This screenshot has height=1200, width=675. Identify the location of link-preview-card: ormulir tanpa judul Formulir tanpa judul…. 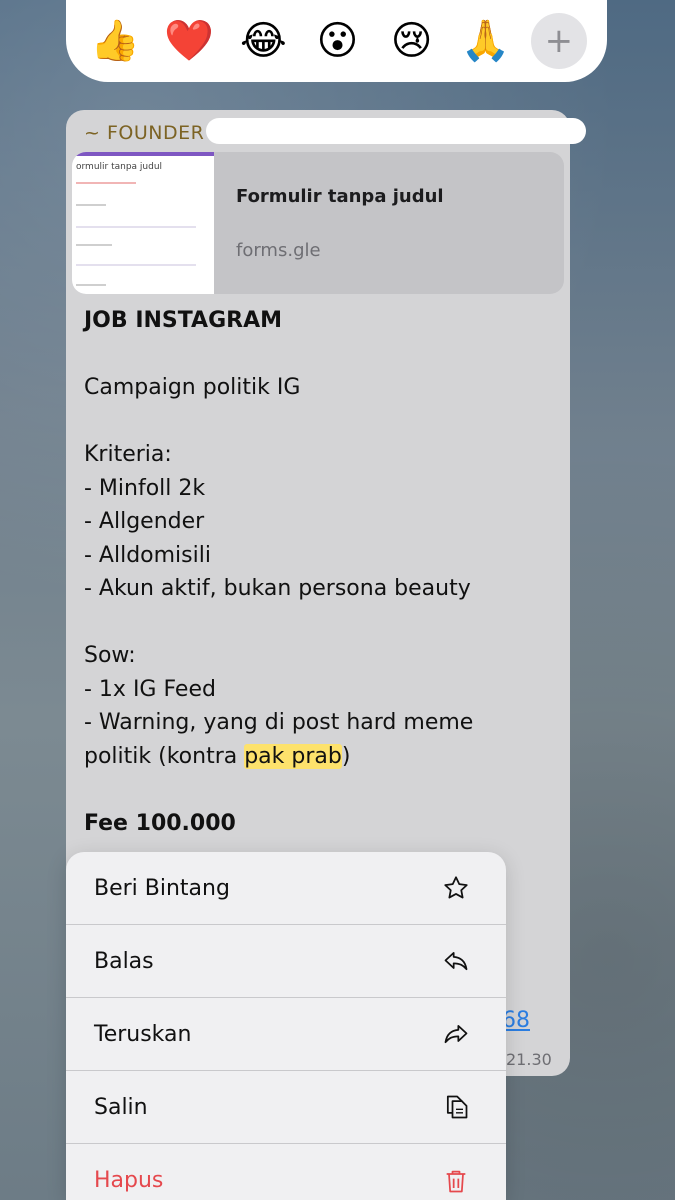
(318, 223).